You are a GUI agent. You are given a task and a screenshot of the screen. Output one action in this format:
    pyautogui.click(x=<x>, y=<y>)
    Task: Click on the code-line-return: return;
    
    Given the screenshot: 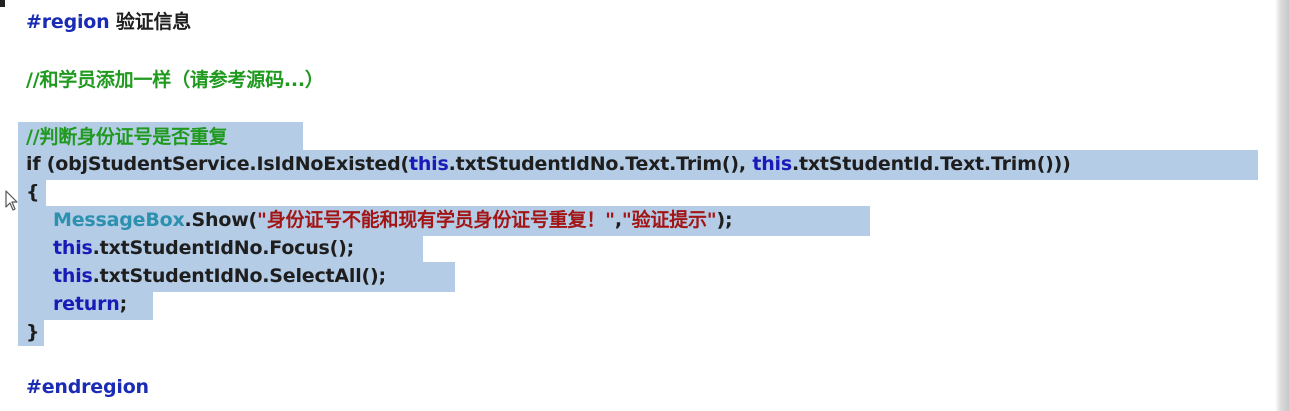 What is the action you would take?
    pyautogui.click(x=90, y=304)
    